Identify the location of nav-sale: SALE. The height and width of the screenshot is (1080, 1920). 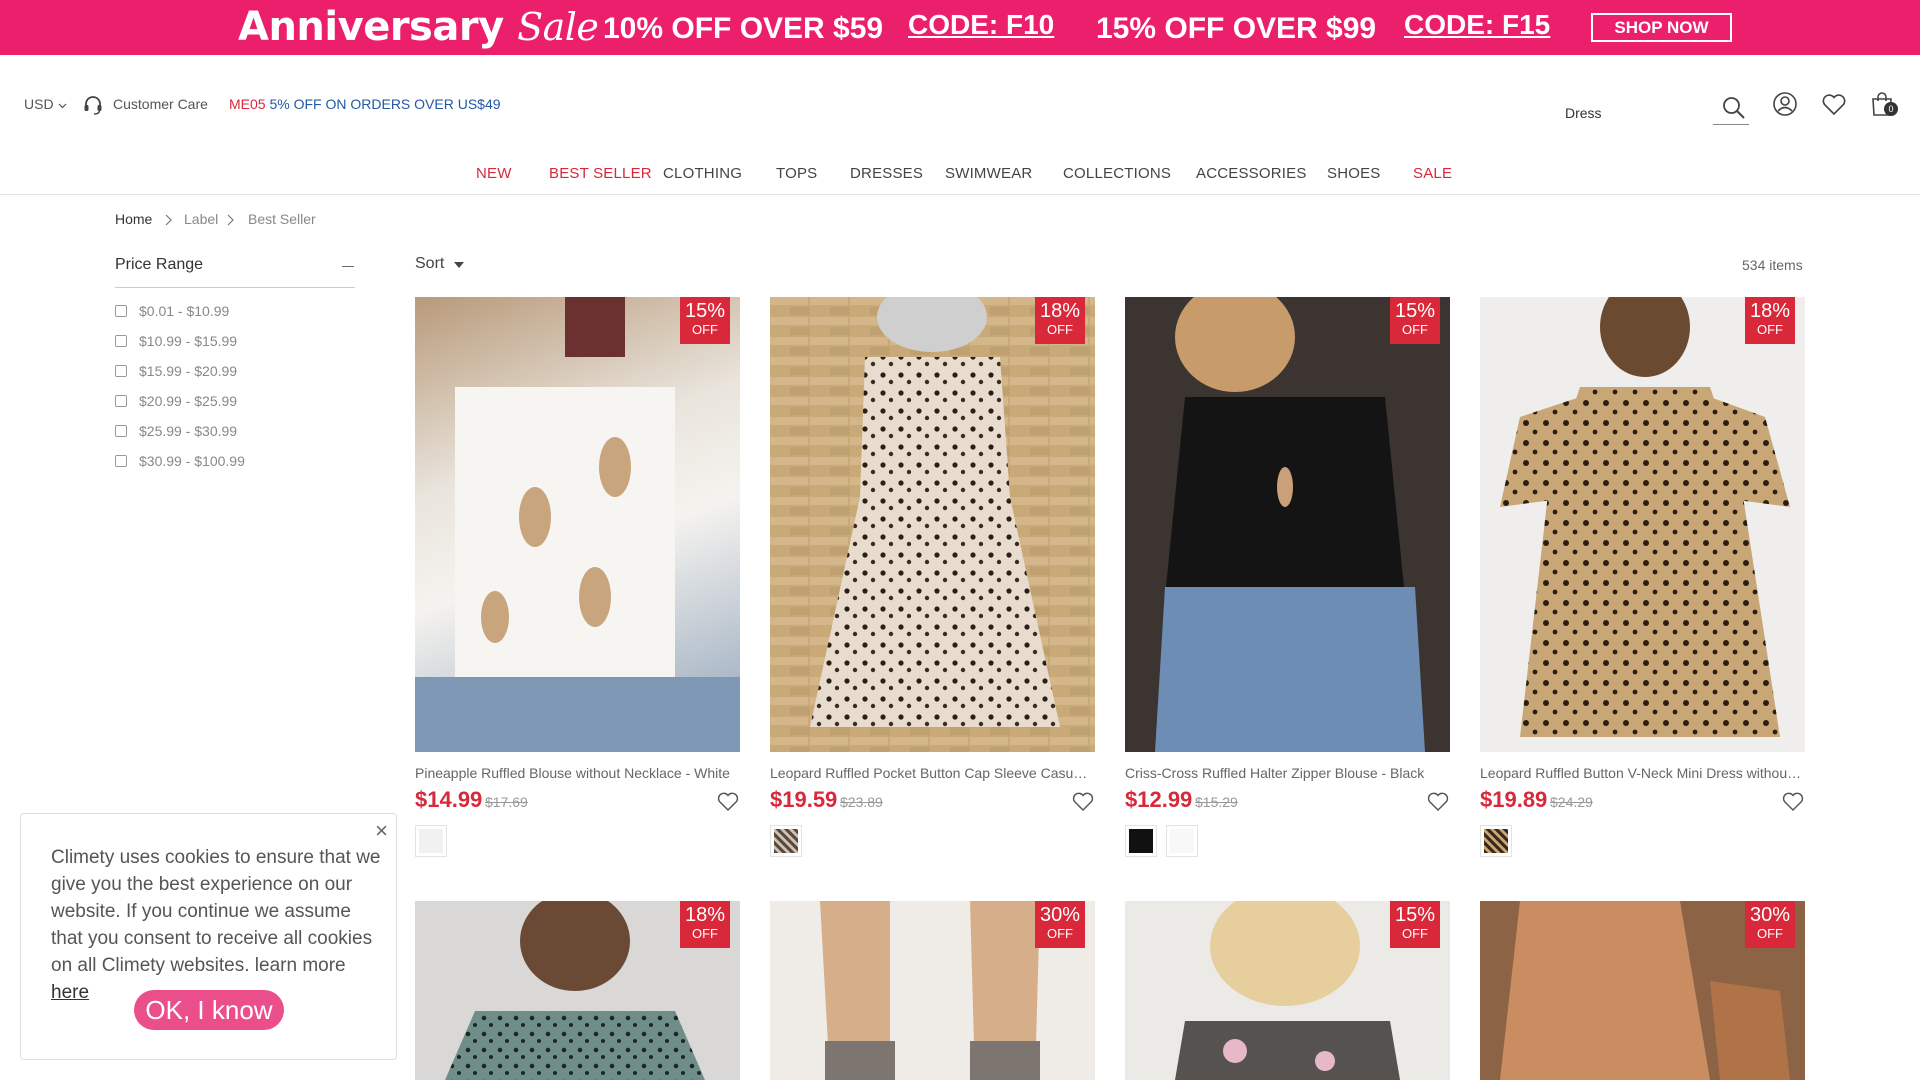
(1432, 173).